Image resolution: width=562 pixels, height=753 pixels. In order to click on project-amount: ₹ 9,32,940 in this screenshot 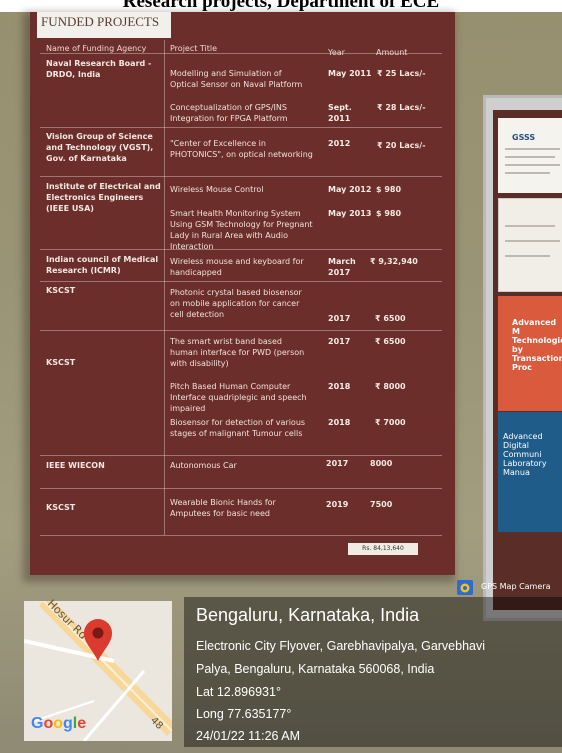, I will do `click(394, 261)`.